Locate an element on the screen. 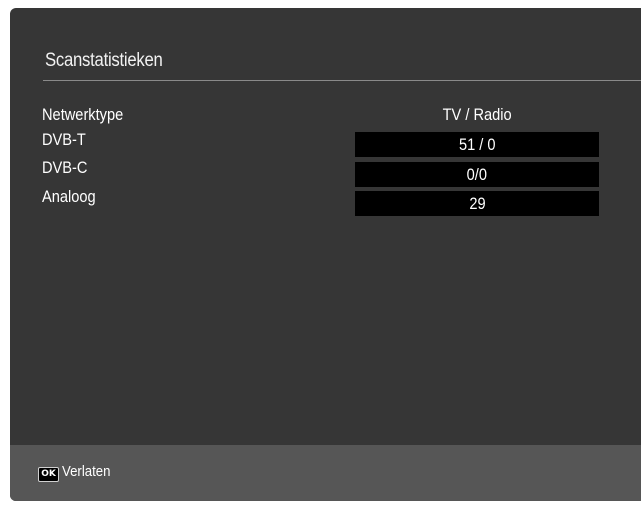 The width and height of the screenshot is (641, 509). footer-bar: OK Verlaten is located at coordinates (325, 473).